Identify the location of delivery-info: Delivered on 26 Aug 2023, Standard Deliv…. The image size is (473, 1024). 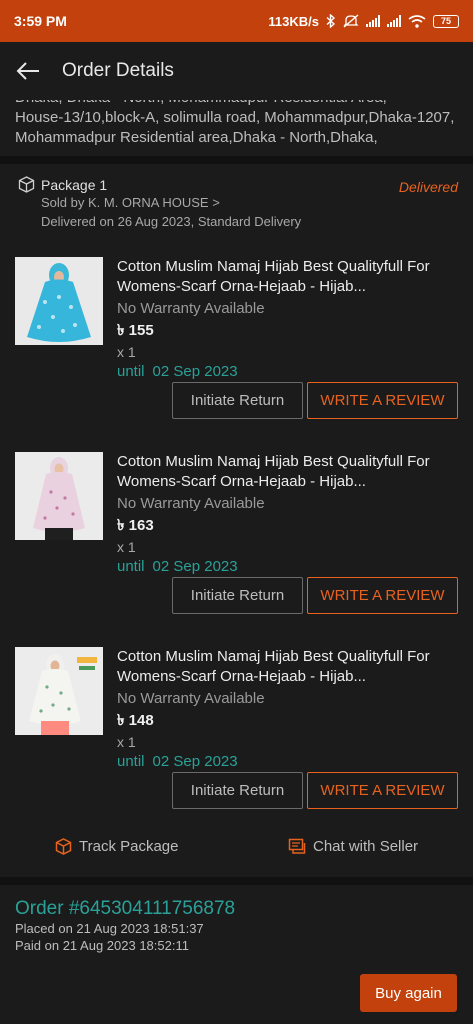
(171, 221).